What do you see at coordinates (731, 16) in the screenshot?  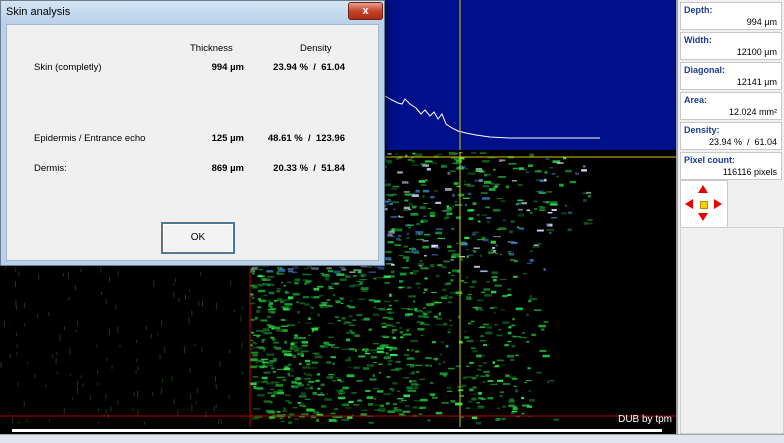 I see `depth-box: Depth: 994 µm` at bounding box center [731, 16].